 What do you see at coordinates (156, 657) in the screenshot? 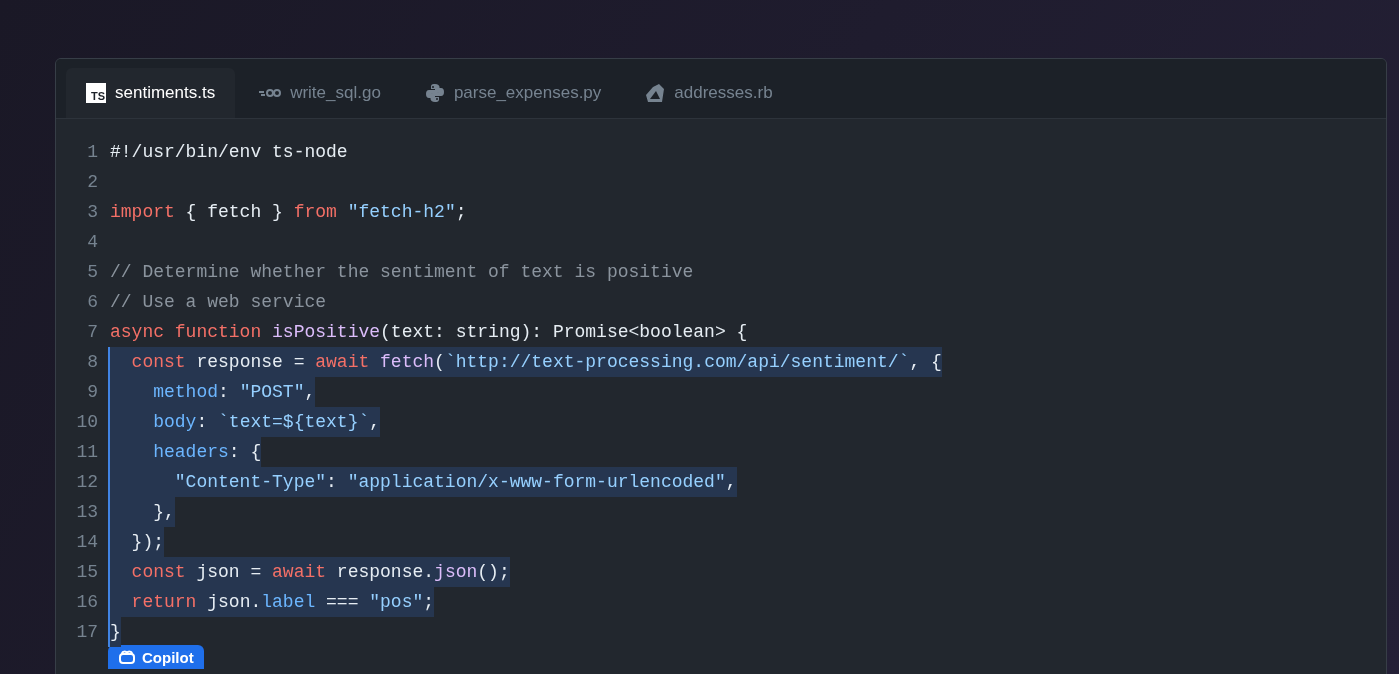
I see `copilot-button: Copilot` at bounding box center [156, 657].